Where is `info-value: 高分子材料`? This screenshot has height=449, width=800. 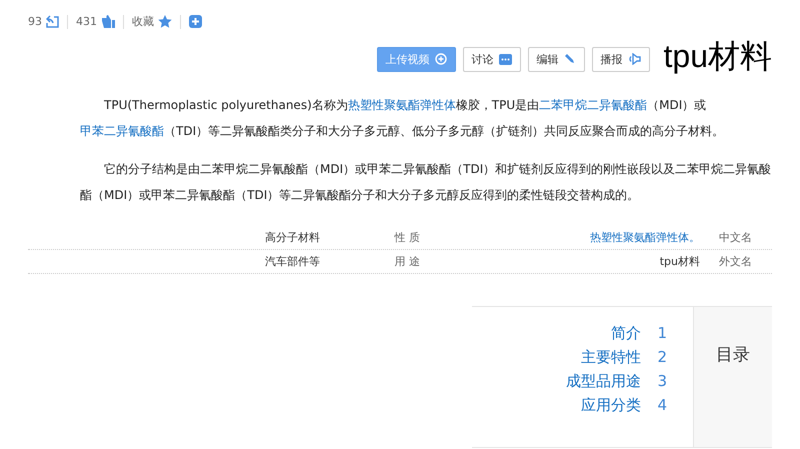
info-value: 高分子材料 is located at coordinates (292, 237).